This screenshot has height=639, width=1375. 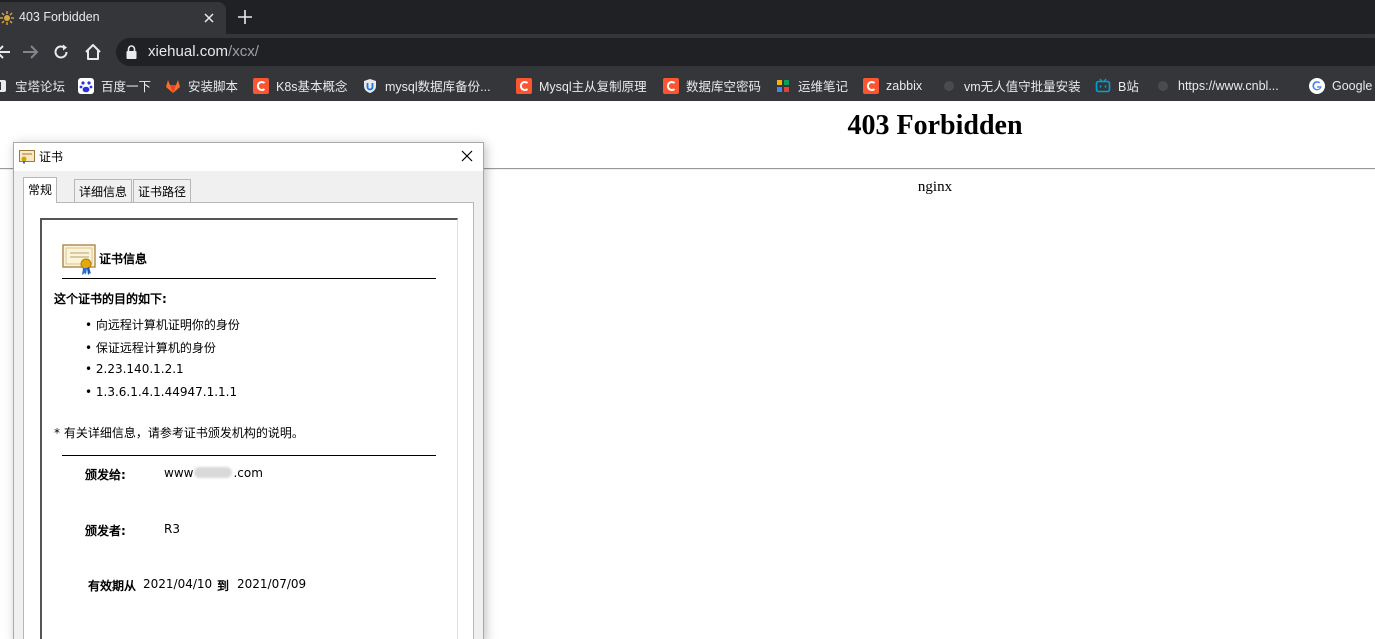 I want to click on issued-by-value: R3, so click(x=172, y=529).